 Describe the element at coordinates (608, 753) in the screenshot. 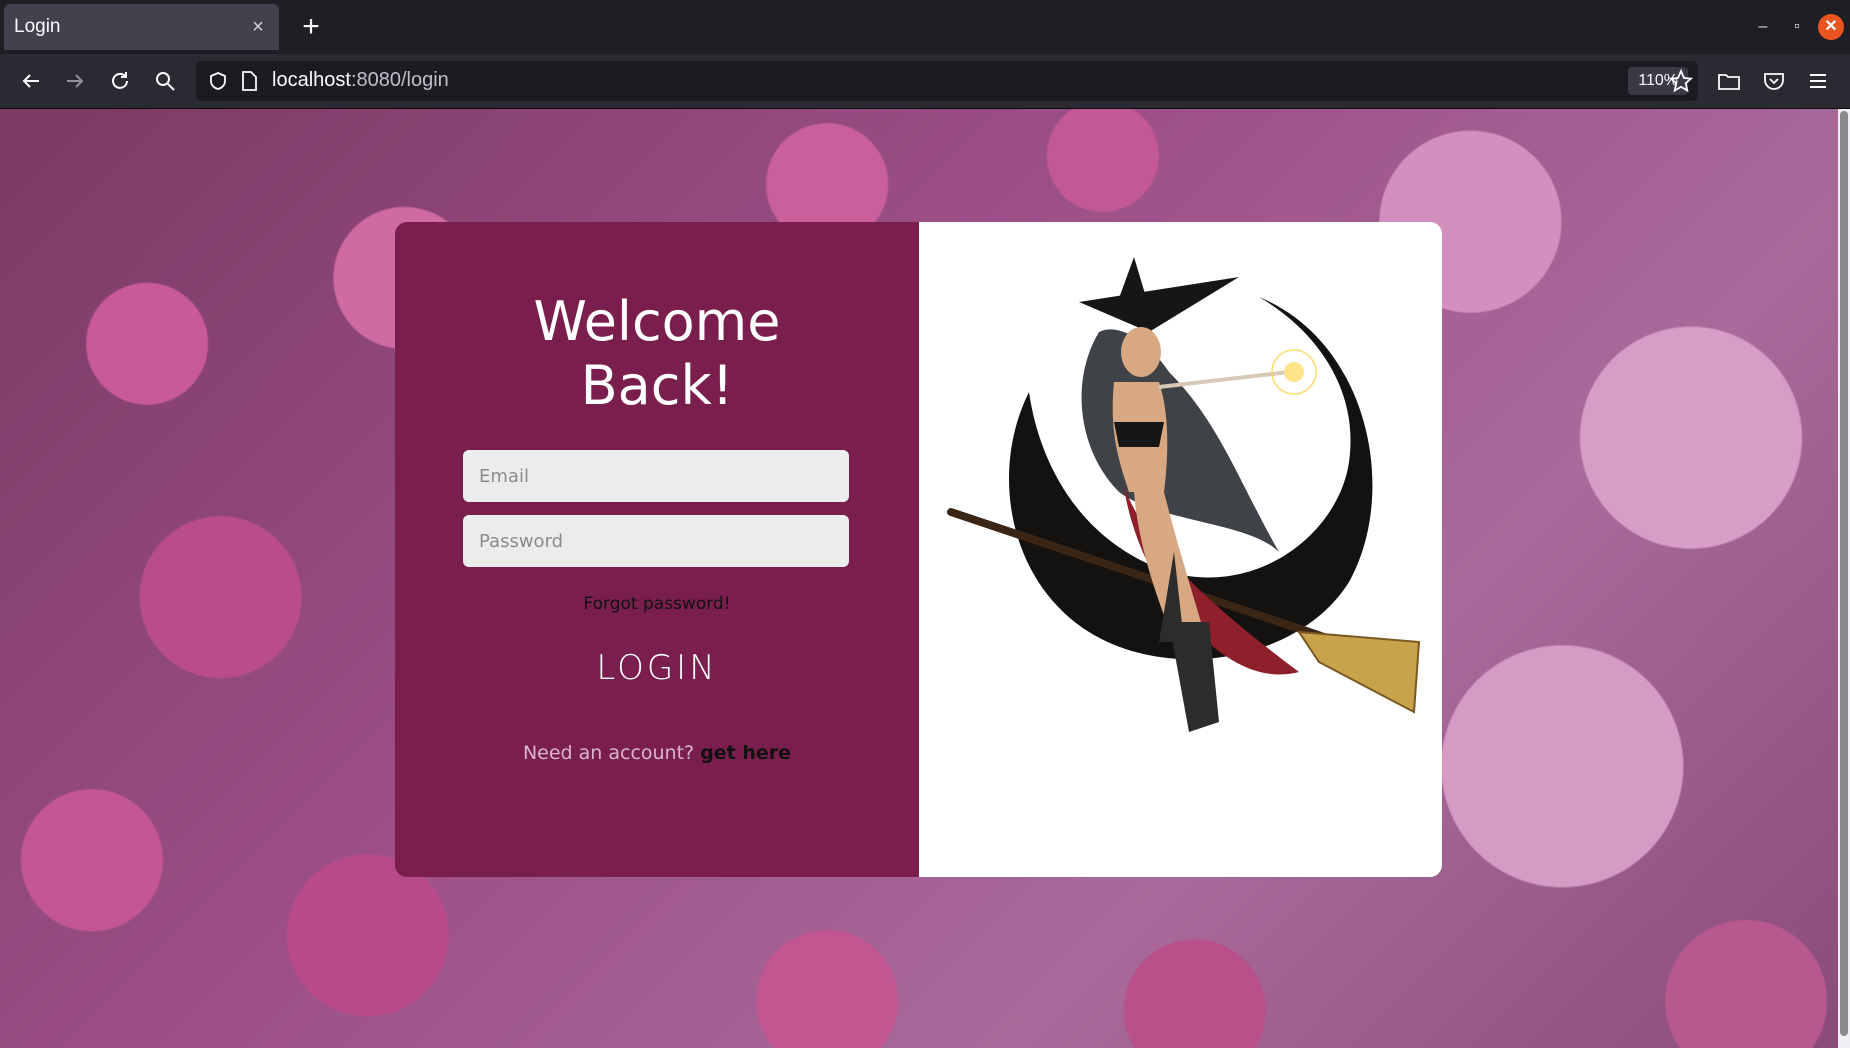

I see `signup-prompt-text: Need an account?` at that location.